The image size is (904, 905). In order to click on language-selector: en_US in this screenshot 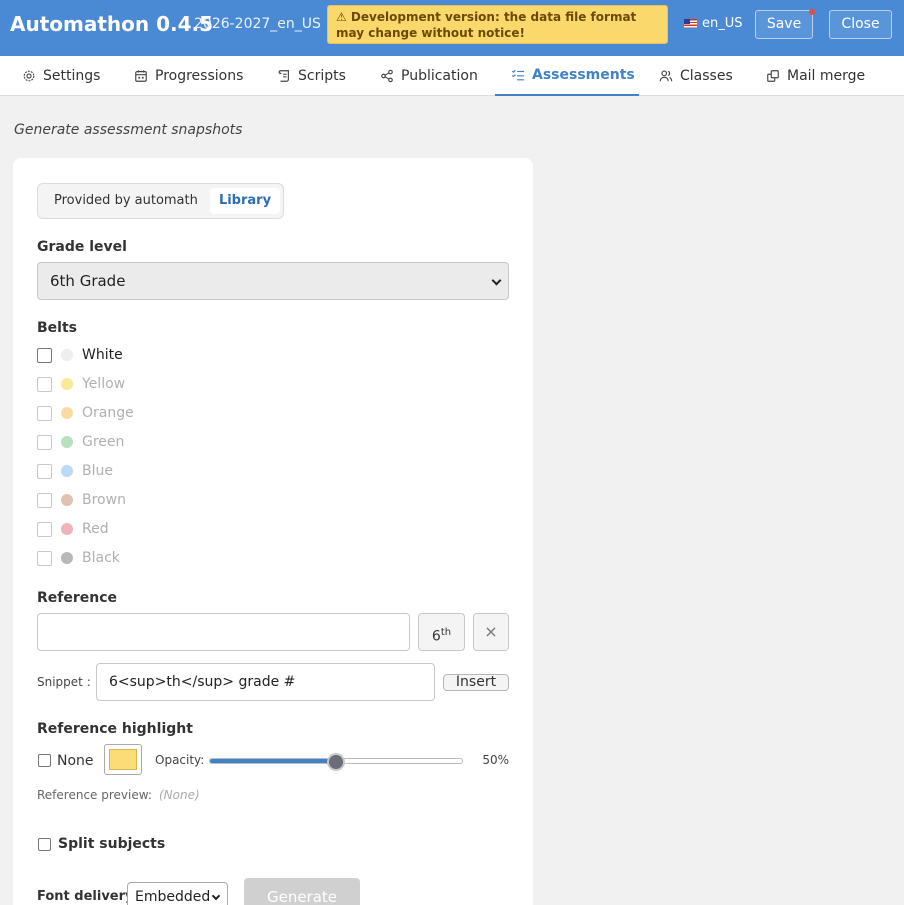, I will do `click(713, 23)`.